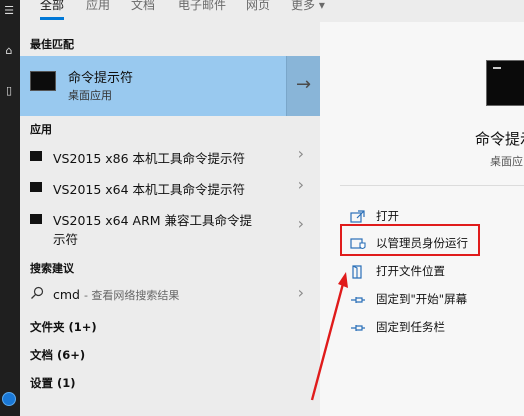 This screenshot has height=416, width=524. I want to click on app-result-item: VS2015 x64 ARM 兼容工具命令提 示符 ›, so click(170, 228).